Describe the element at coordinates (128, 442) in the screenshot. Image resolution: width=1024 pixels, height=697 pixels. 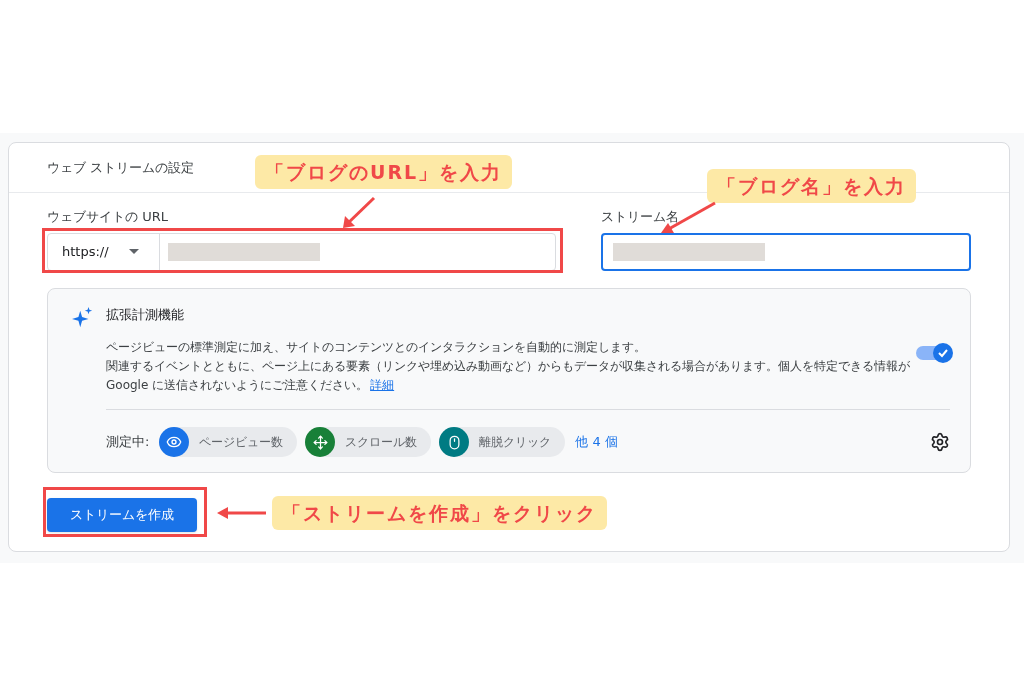
I see `measuring-label: 測定中:` at that location.